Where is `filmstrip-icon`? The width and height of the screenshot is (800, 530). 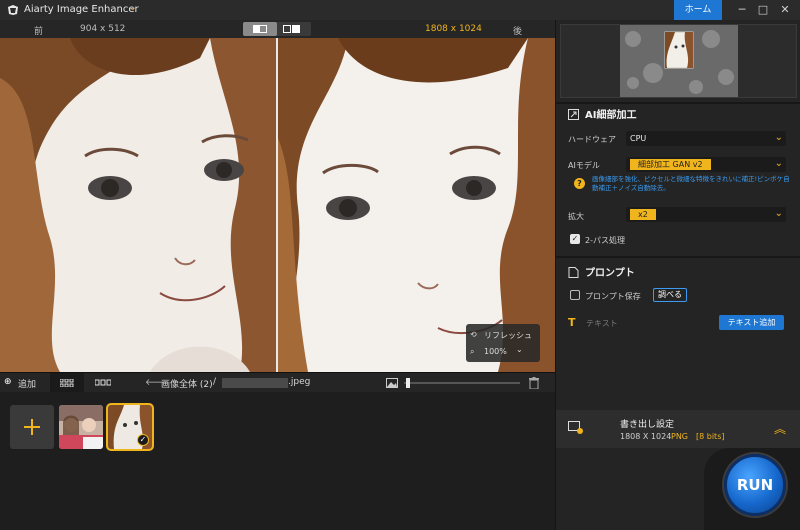
filmstrip-icon is located at coordinates (103, 382).